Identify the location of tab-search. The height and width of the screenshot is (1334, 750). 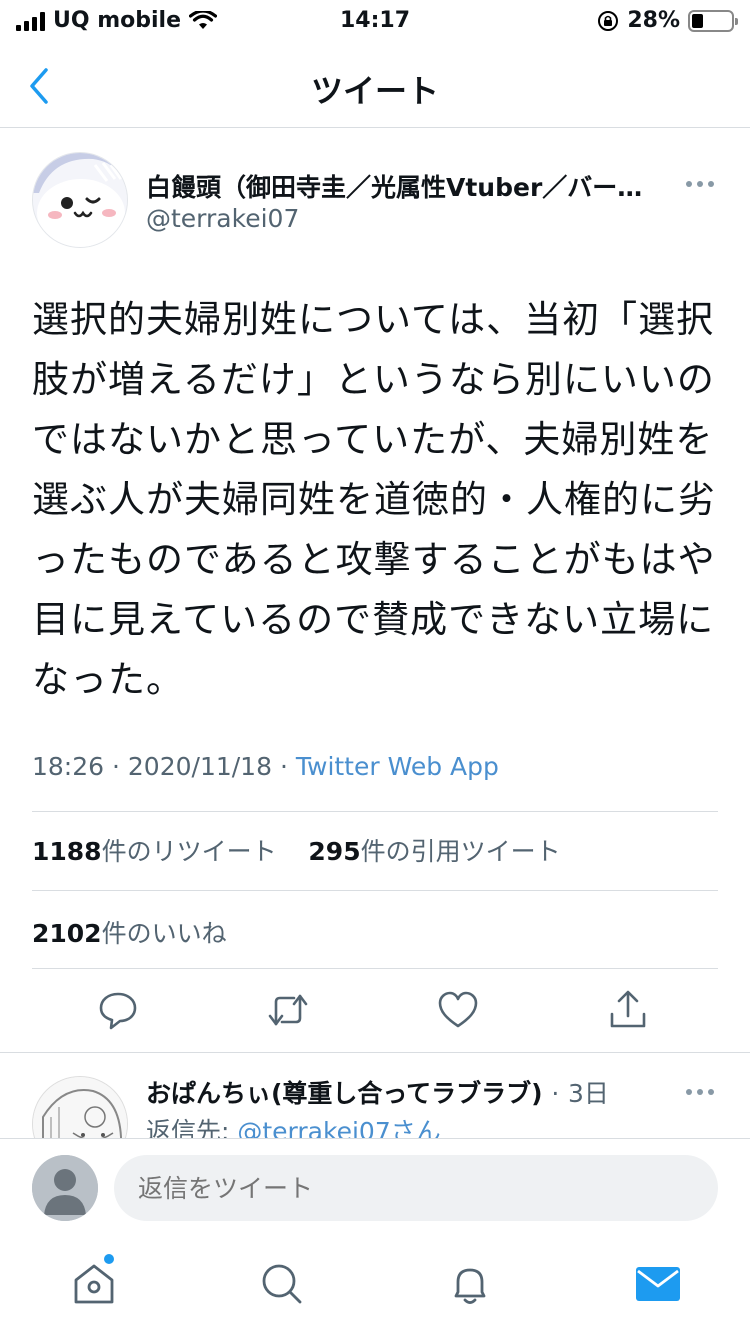
(282, 1284).